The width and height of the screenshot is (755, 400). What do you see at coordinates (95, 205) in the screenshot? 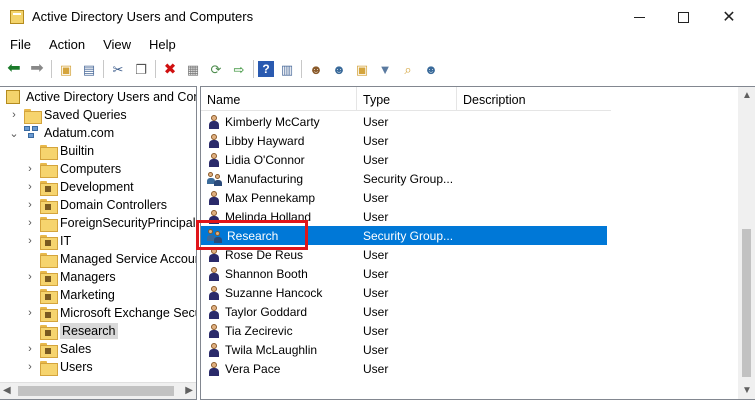
I see `tree-item: › Domain Controllers` at bounding box center [95, 205].